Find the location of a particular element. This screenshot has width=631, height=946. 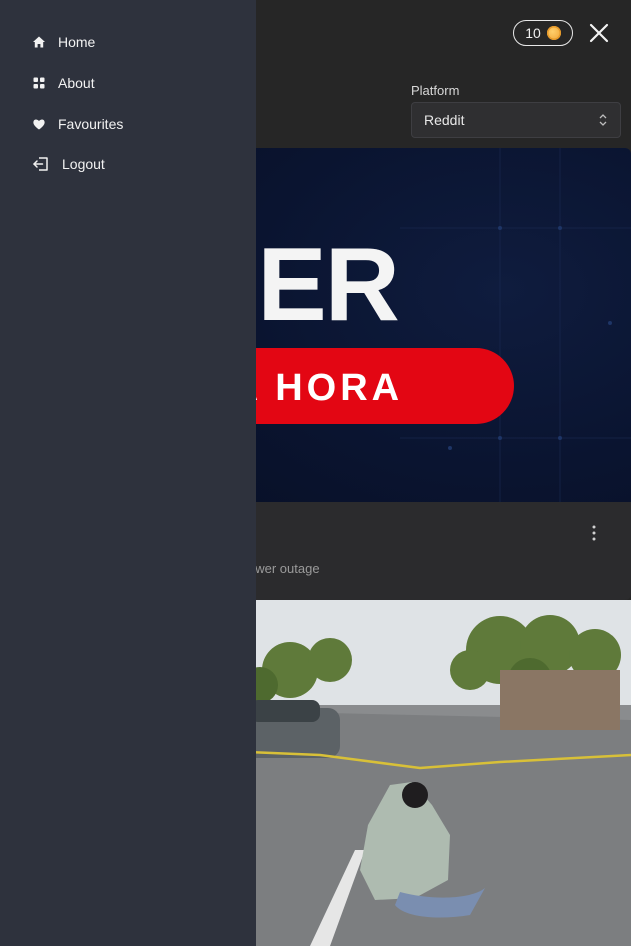

nav-label-about: About is located at coordinates (76, 83).